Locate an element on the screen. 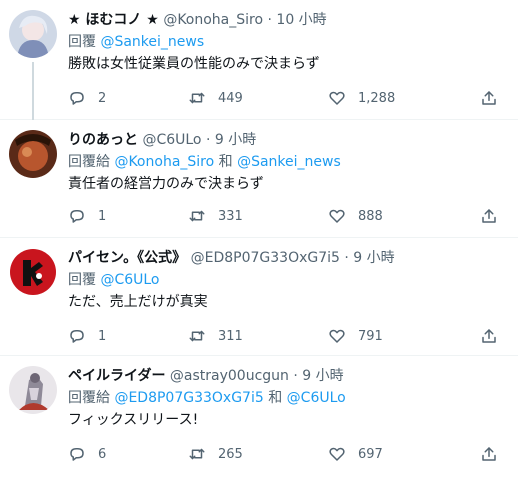 This screenshot has width=518, height=480. like-count: 888 is located at coordinates (370, 216).